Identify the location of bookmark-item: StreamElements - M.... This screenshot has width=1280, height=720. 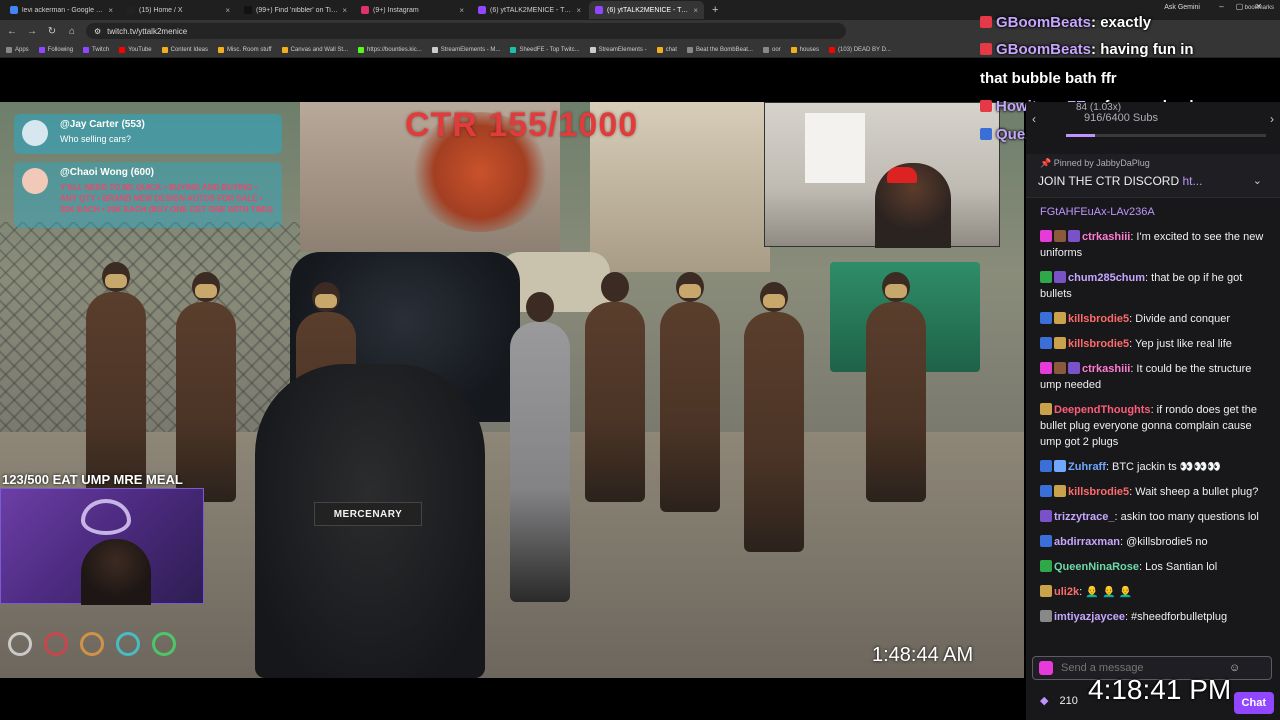
(465, 49).